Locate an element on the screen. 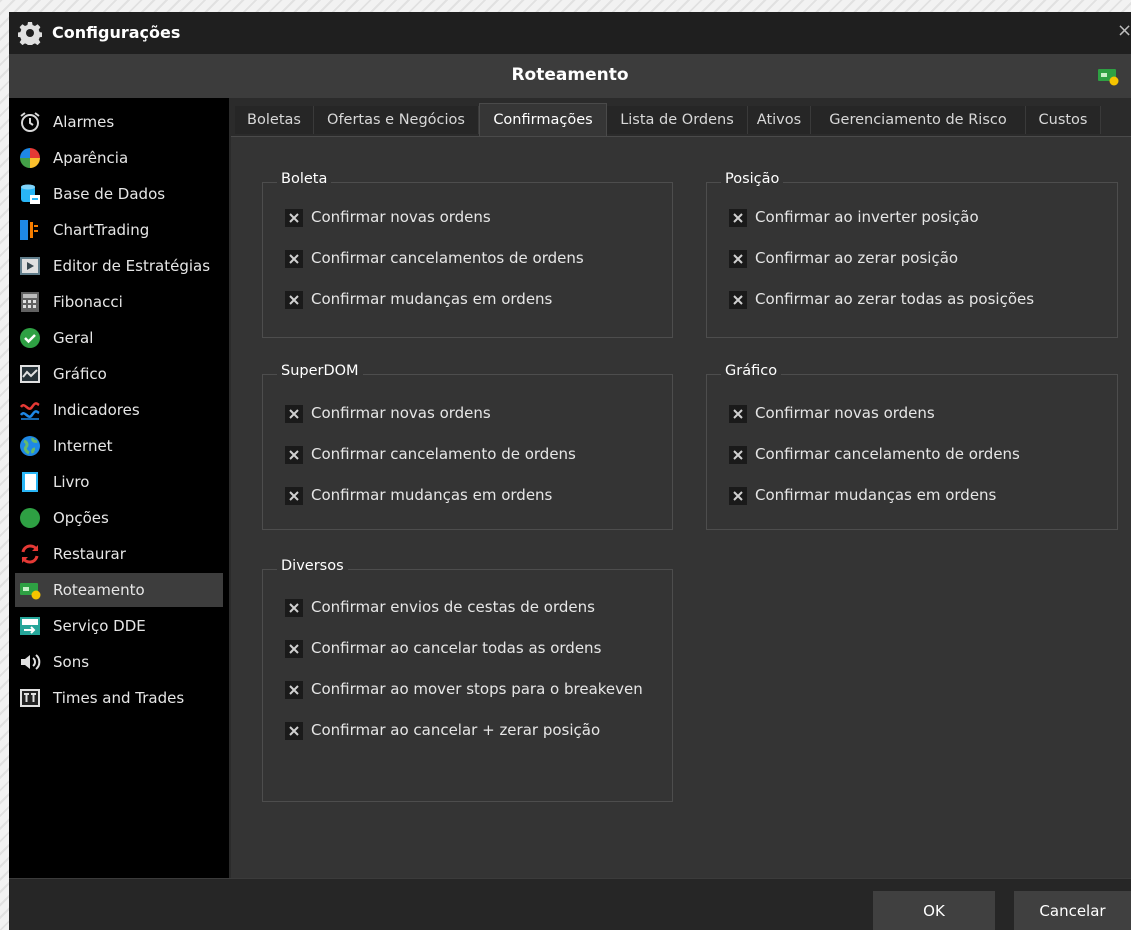  sidebar-item-label: Opções is located at coordinates (81, 518).